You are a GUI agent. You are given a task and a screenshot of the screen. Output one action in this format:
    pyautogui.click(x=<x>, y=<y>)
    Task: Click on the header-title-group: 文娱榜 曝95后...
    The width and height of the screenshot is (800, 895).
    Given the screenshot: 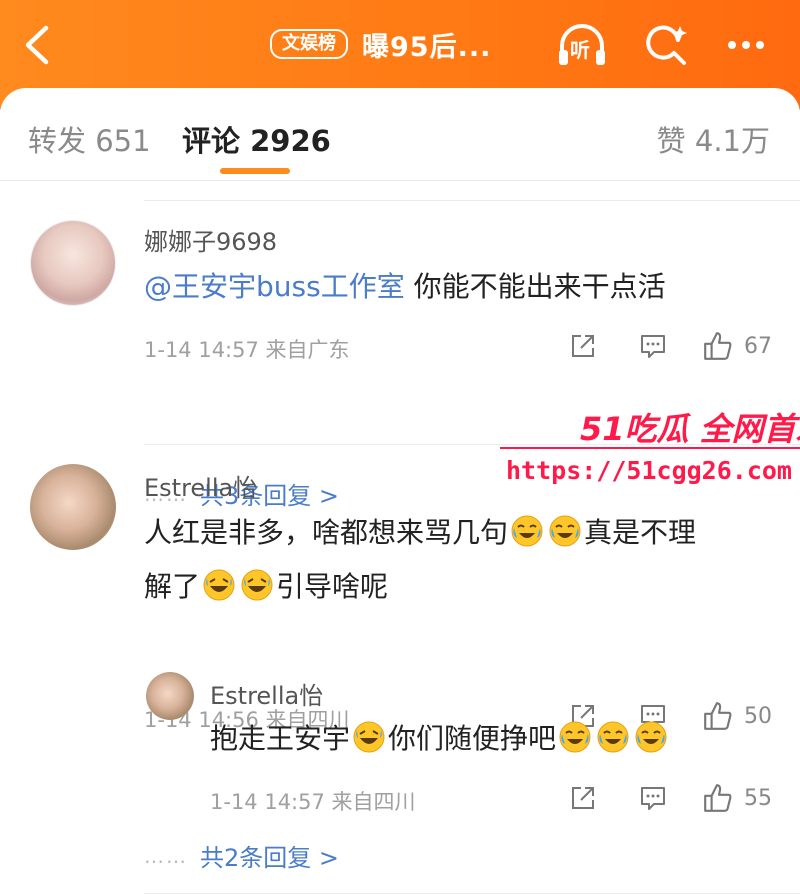 What is the action you would take?
    pyautogui.click(x=380, y=44)
    